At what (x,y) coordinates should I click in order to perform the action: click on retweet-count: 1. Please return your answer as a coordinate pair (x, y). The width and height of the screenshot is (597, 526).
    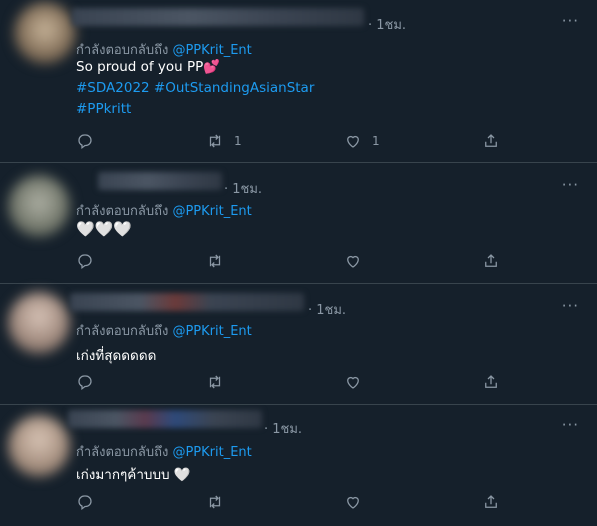
    Looking at the image, I should click on (238, 141).